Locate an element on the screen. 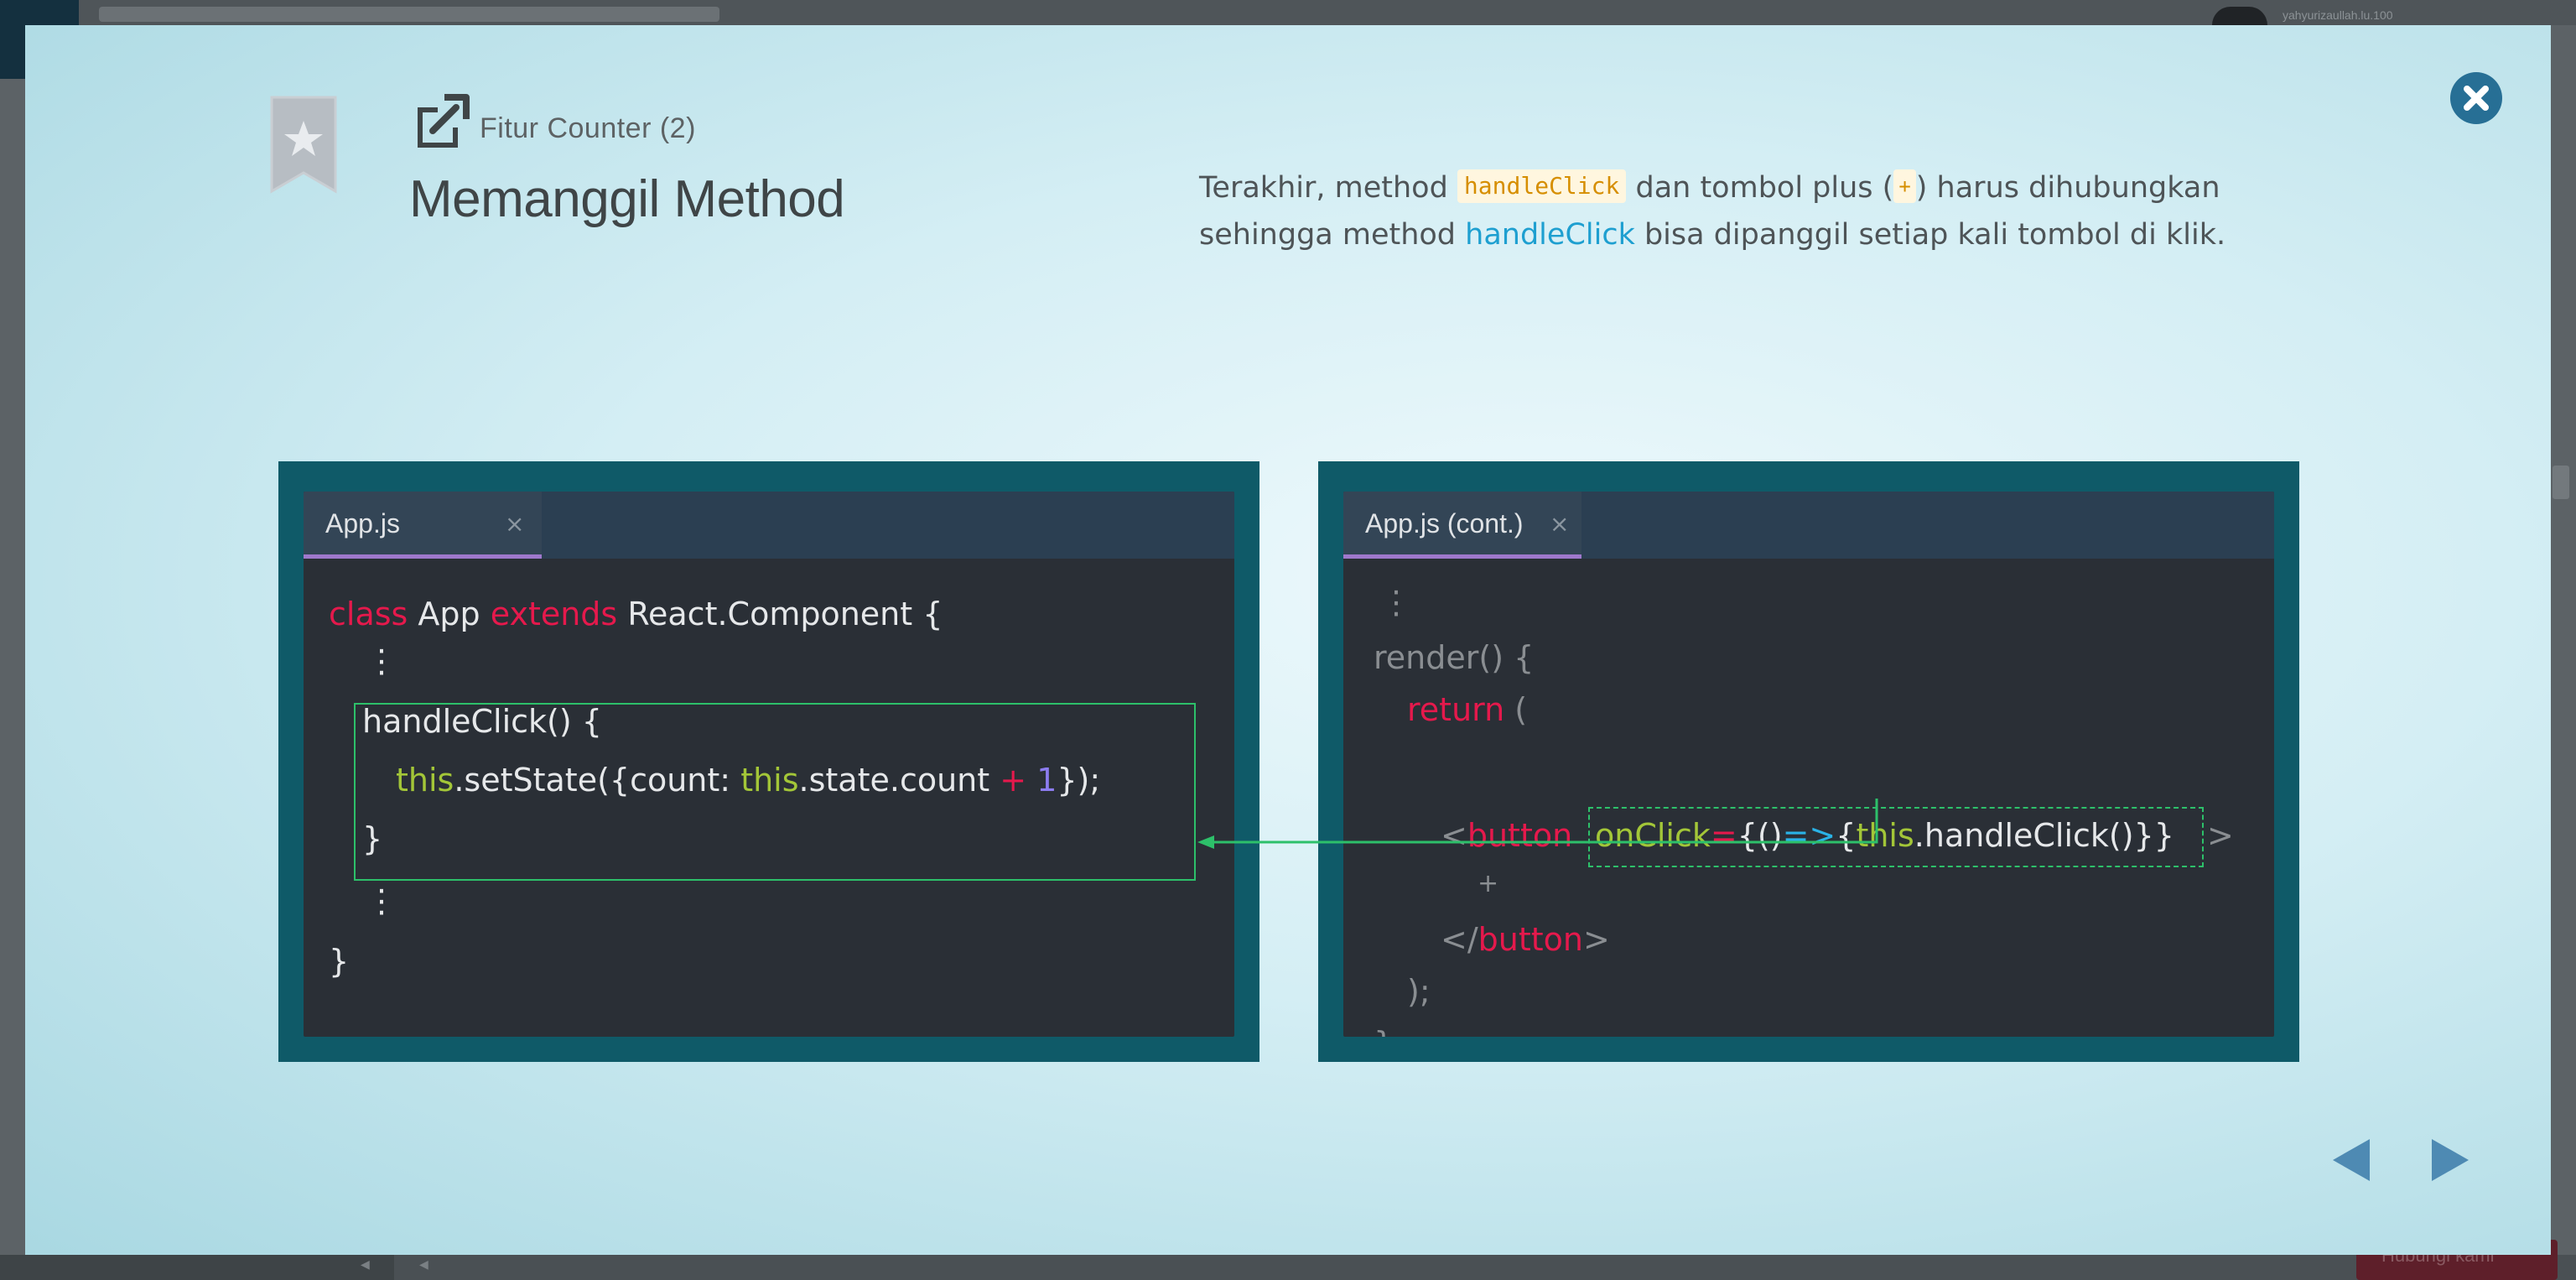 This screenshot has width=2576, height=1280. external-link-icon is located at coordinates (444, 121).